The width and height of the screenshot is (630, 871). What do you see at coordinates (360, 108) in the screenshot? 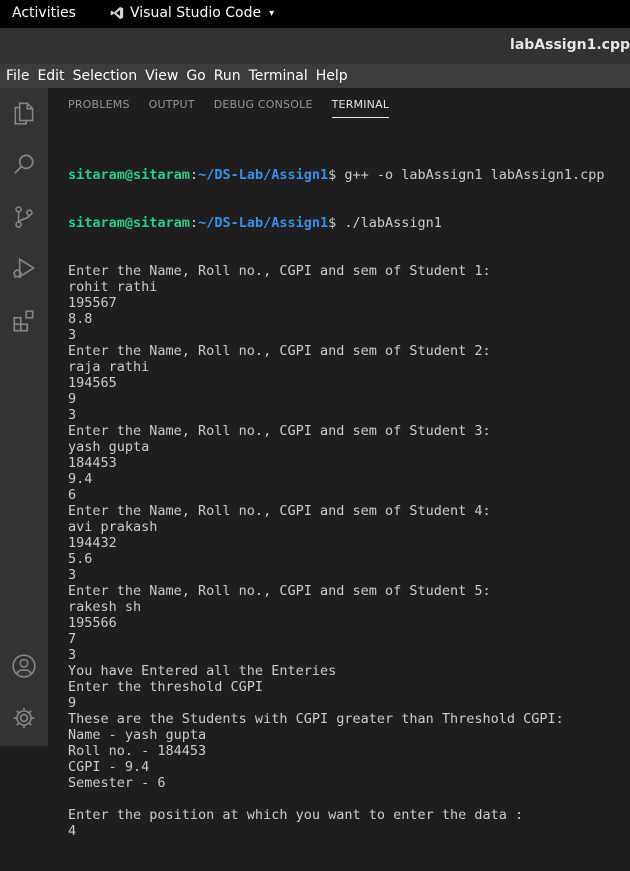
I see `tab-terminal: TERMINAL` at bounding box center [360, 108].